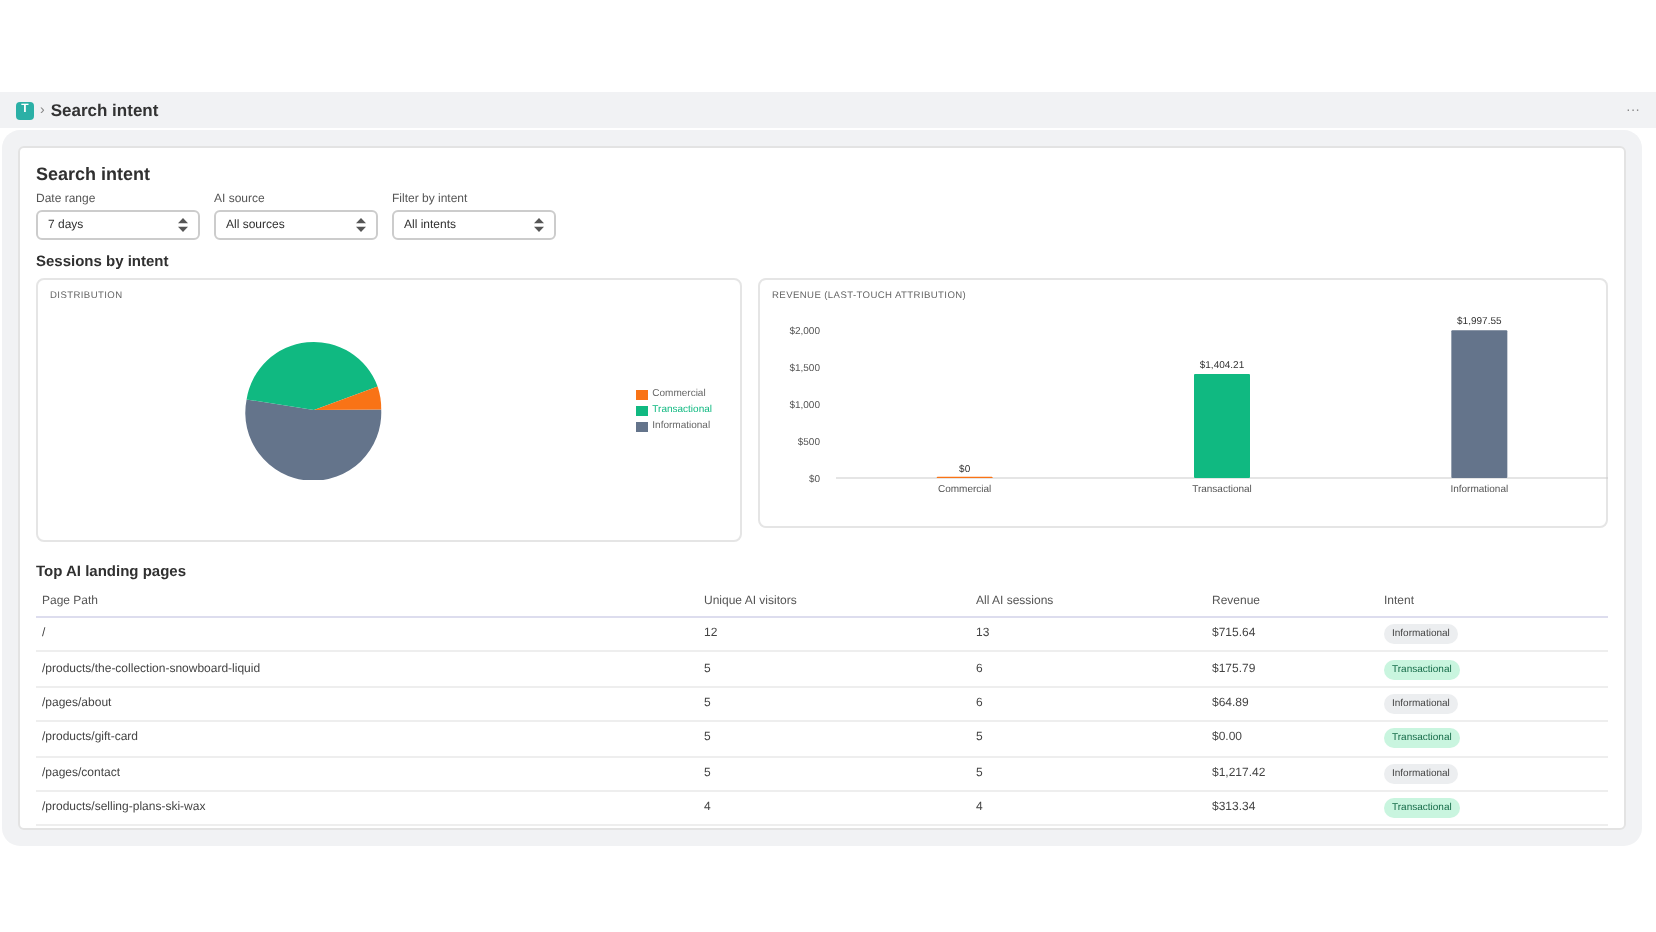 The image size is (1656, 932). What do you see at coordinates (104, 110) in the screenshot?
I see `page-title: Search intent` at bounding box center [104, 110].